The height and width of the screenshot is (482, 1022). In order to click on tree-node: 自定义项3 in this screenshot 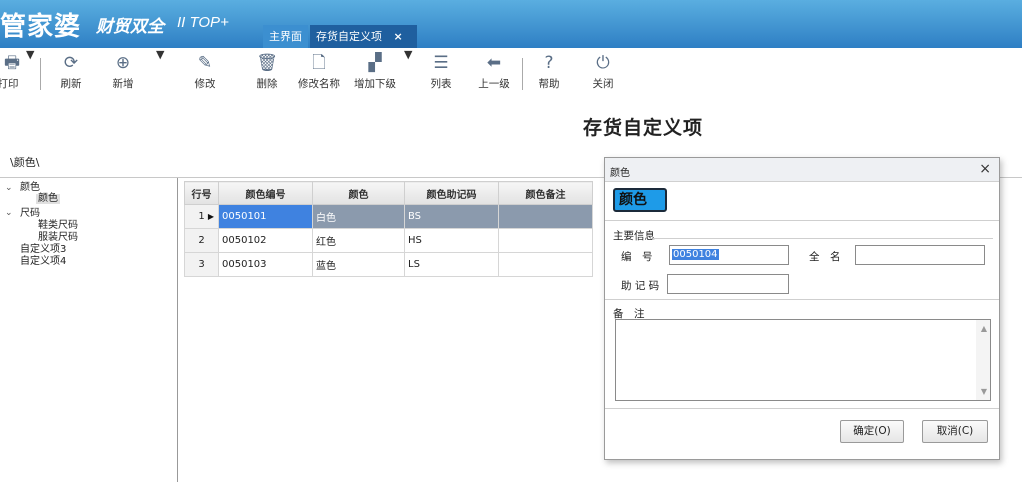, I will do `click(43, 250)`.